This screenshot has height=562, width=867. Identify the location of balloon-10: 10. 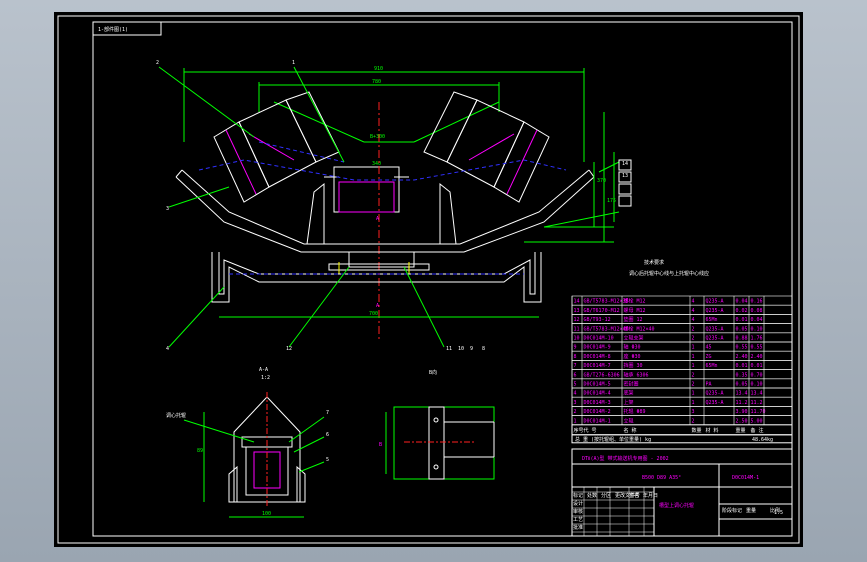
(461, 349).